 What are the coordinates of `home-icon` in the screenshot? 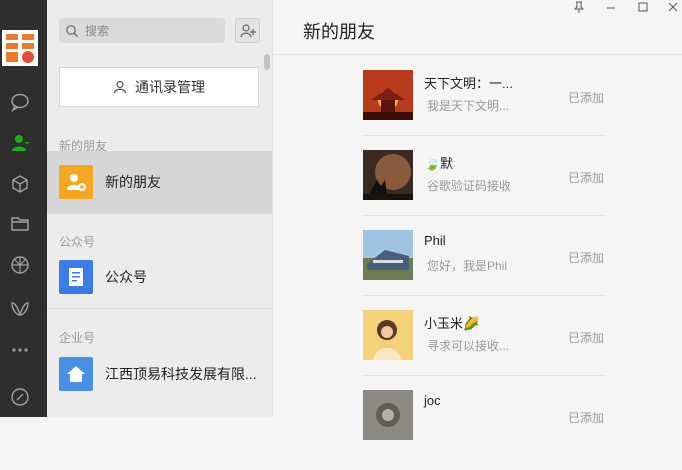 It's located at (76, 374).